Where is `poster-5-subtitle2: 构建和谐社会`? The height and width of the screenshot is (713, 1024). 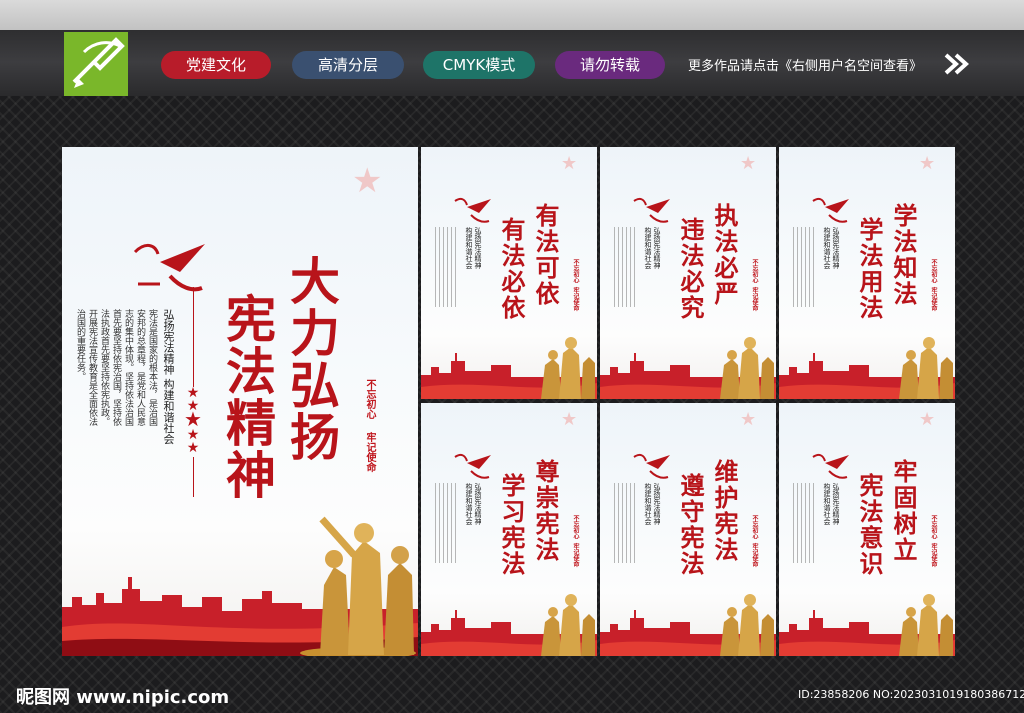
poster-5-subtitle2: 构建和谐社会 is located at coordinates (648, 504).